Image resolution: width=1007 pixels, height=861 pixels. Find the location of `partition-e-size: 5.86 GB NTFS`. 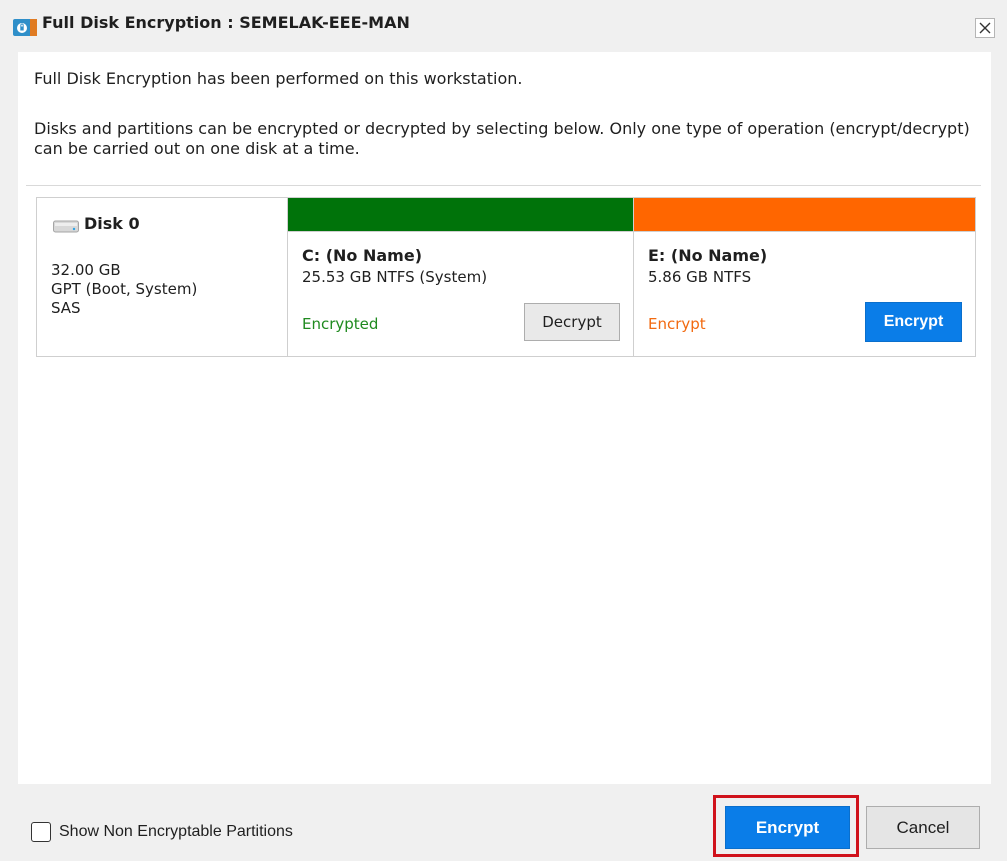

partition-e-size: 5.86 GB NTFS is located at coordinates (700, 277).